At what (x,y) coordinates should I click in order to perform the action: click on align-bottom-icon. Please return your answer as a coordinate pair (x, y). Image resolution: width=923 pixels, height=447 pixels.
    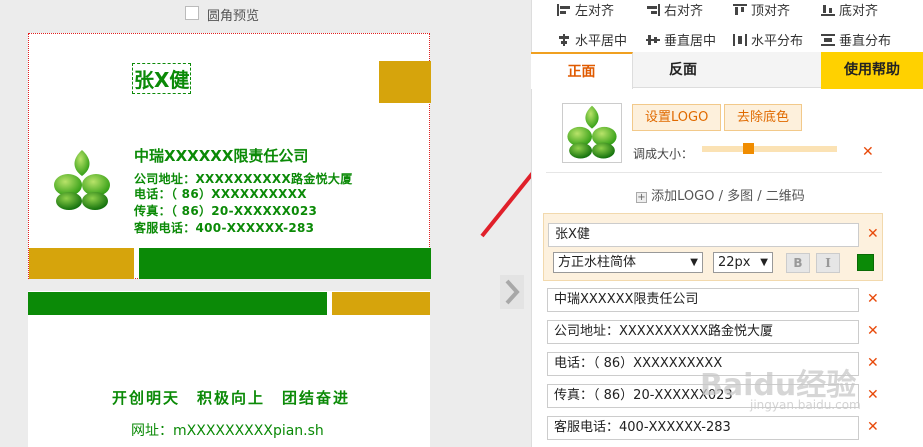
    Looking at the image, I should click on (828, 10).